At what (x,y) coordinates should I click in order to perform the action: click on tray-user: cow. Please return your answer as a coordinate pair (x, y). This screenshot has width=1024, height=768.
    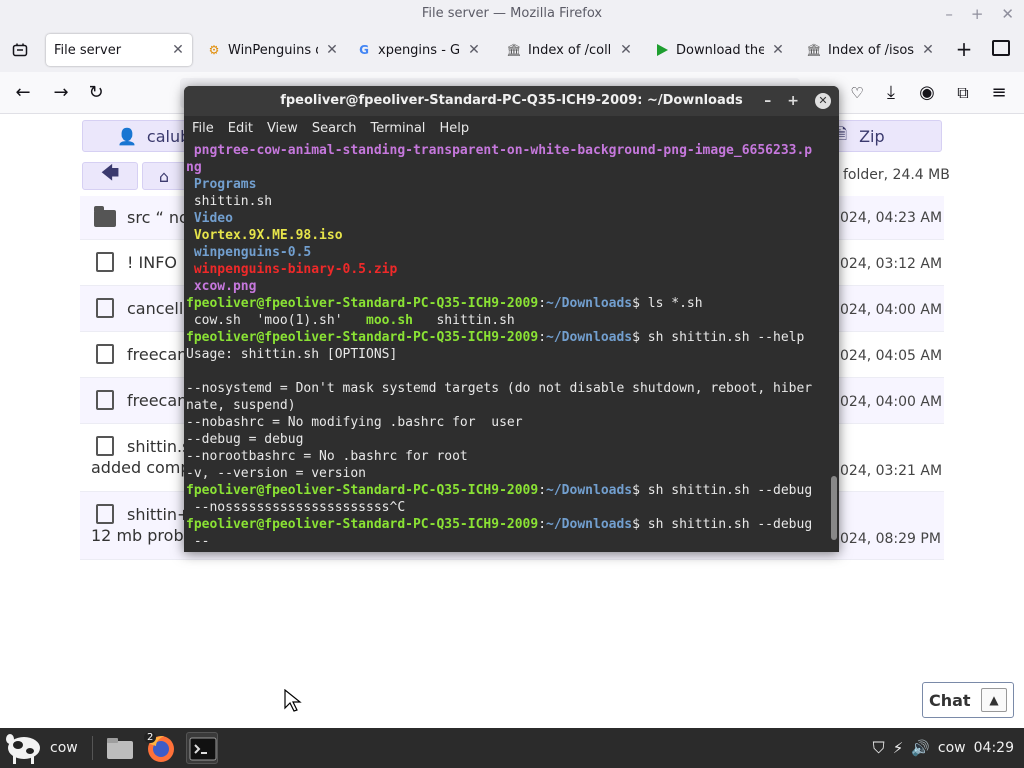
    Looking at the image, I should click on (952, 748).